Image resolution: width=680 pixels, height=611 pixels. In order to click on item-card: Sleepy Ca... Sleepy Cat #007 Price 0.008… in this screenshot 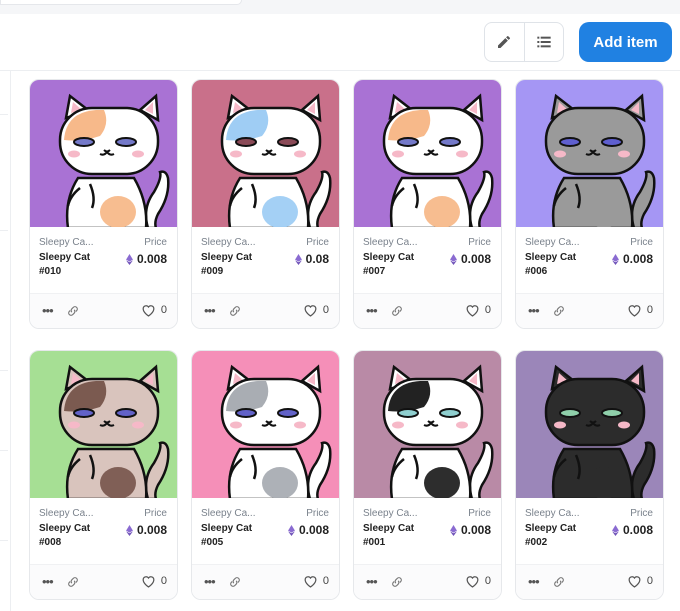, I will do `click(427, 204)`.